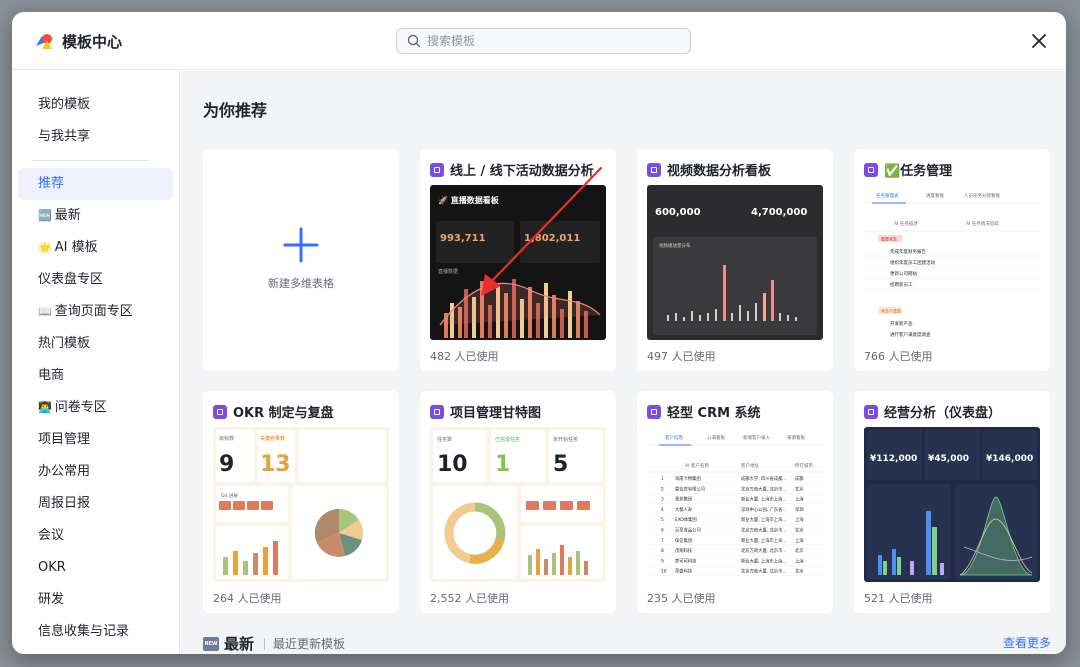 The image size is (1080, 667). What do you see at coordinates (95, 440) in the screenshot?
I see `sidebar-item-category: 项目管理` at bounding box center [95, 440].